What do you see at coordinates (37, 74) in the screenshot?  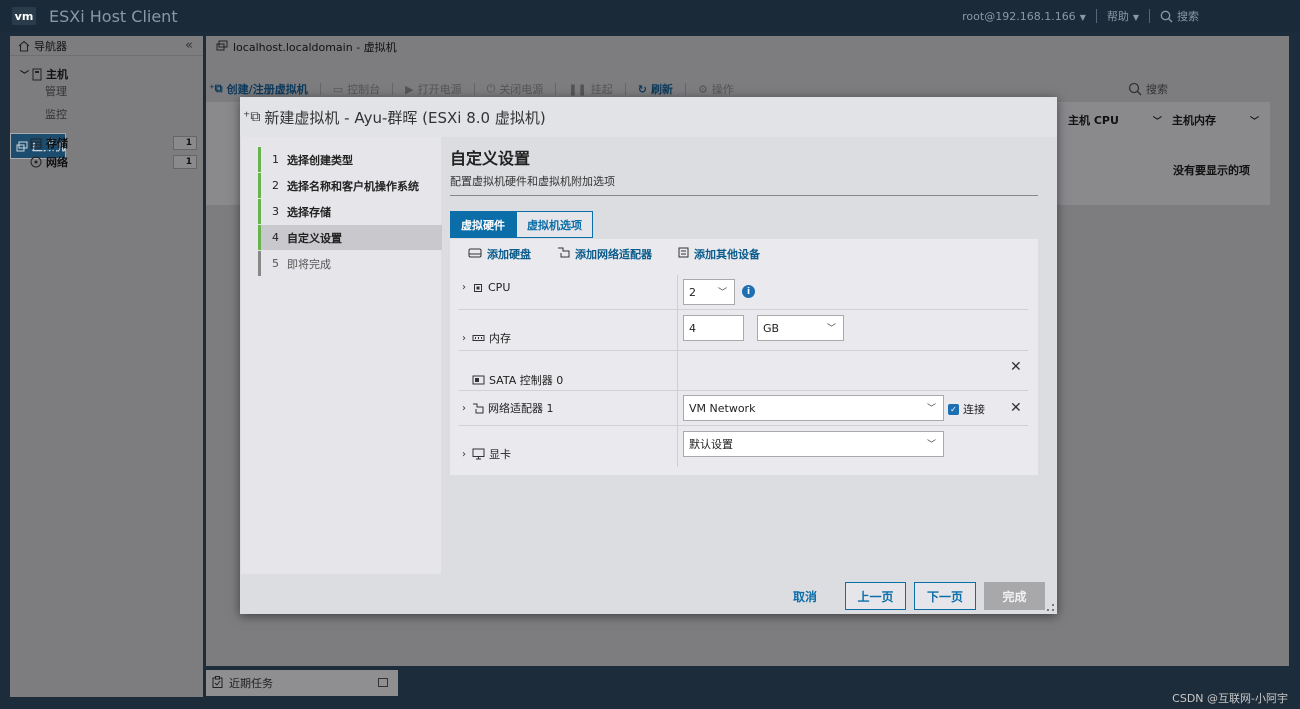 I see `server-icon` at bounding box center [37, 74].